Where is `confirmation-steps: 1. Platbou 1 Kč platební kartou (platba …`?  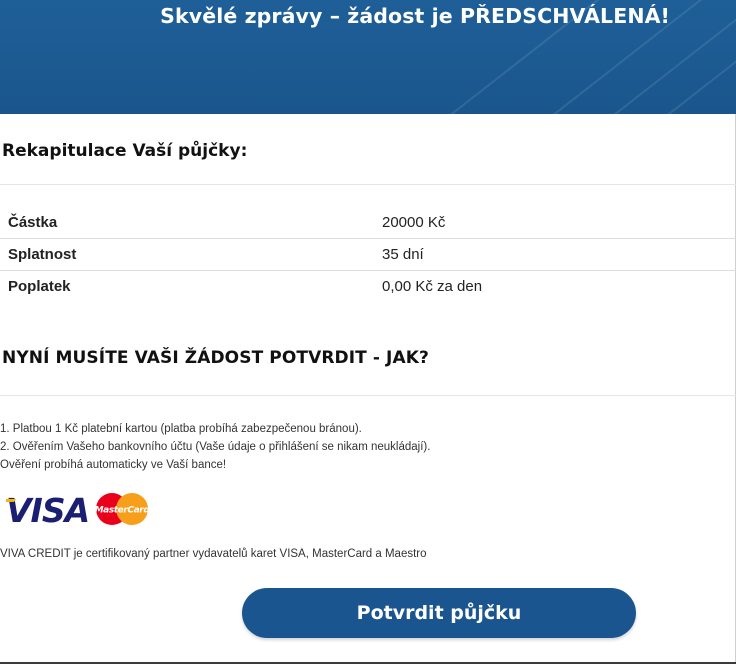
confirmation-steps: 1. Platbou 1 Kč platební kartou (platba … is located at coordinates (215, 447).